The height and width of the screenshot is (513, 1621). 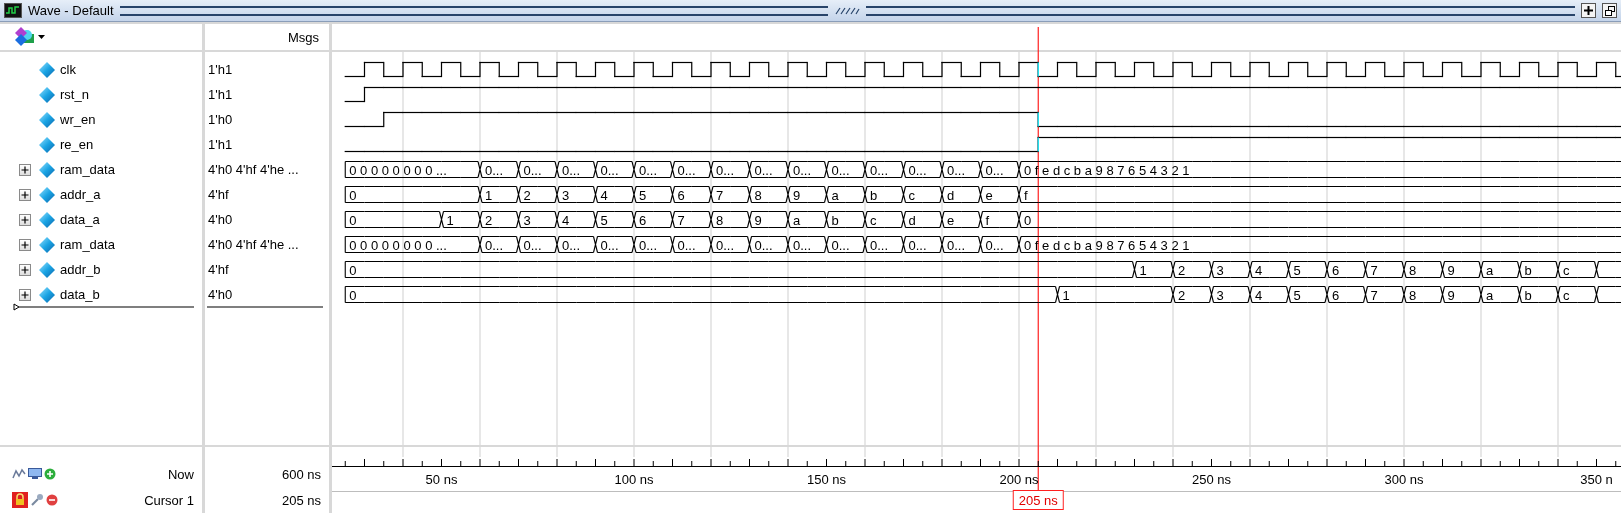 I want to click on window-title: Wave - Default, so click(x=71, y=10).